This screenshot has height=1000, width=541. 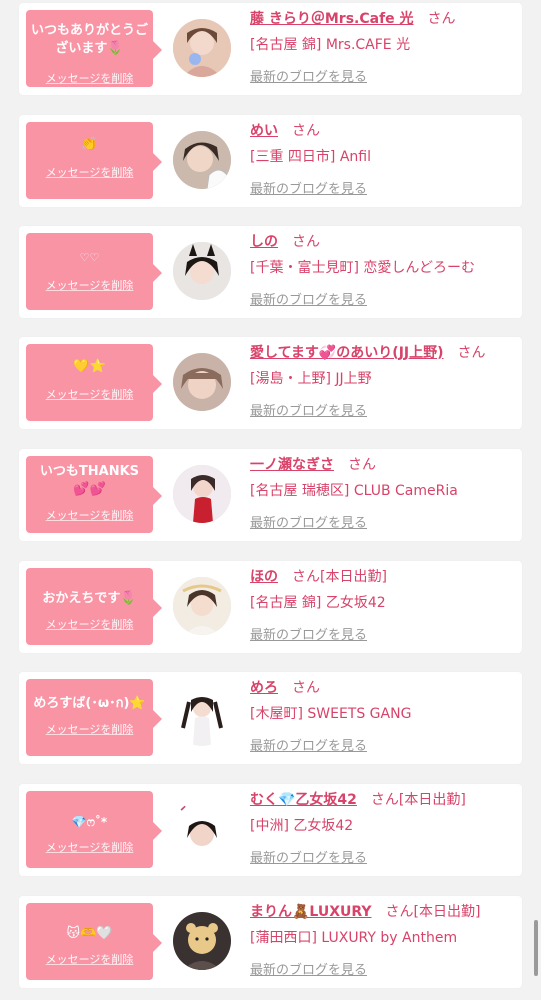 What do you see at coordinates (89, 144) in the screenshot?
I see `message-text: 👏` at bounding box center [89, 144].